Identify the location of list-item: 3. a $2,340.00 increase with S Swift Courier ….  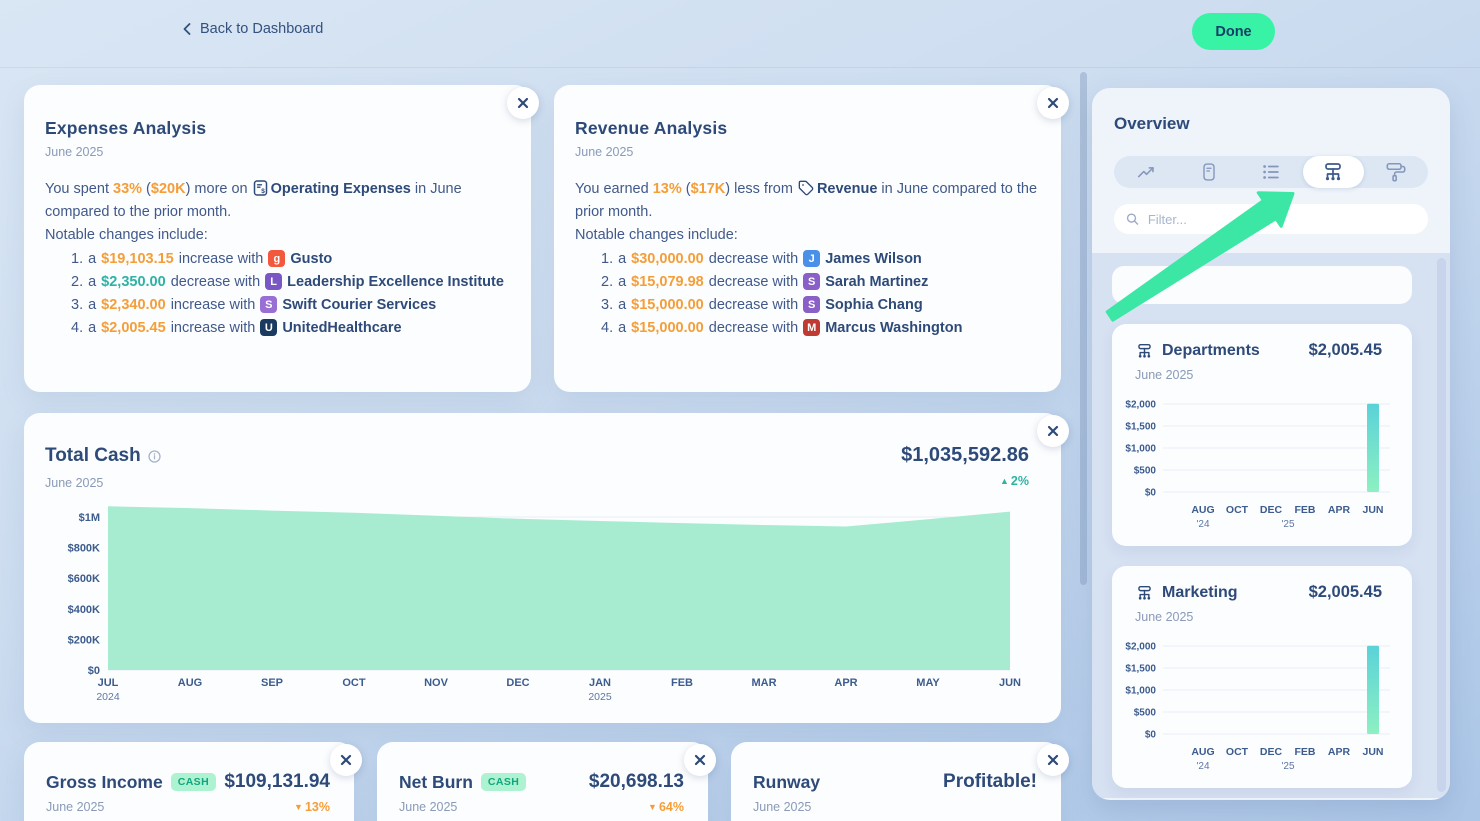
(254, 304).